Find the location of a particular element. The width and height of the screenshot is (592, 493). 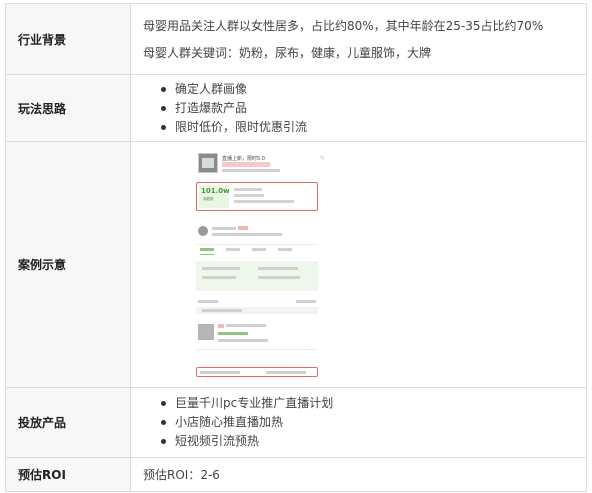

edit-icon: ✎ is located at coordinates (322, 158).